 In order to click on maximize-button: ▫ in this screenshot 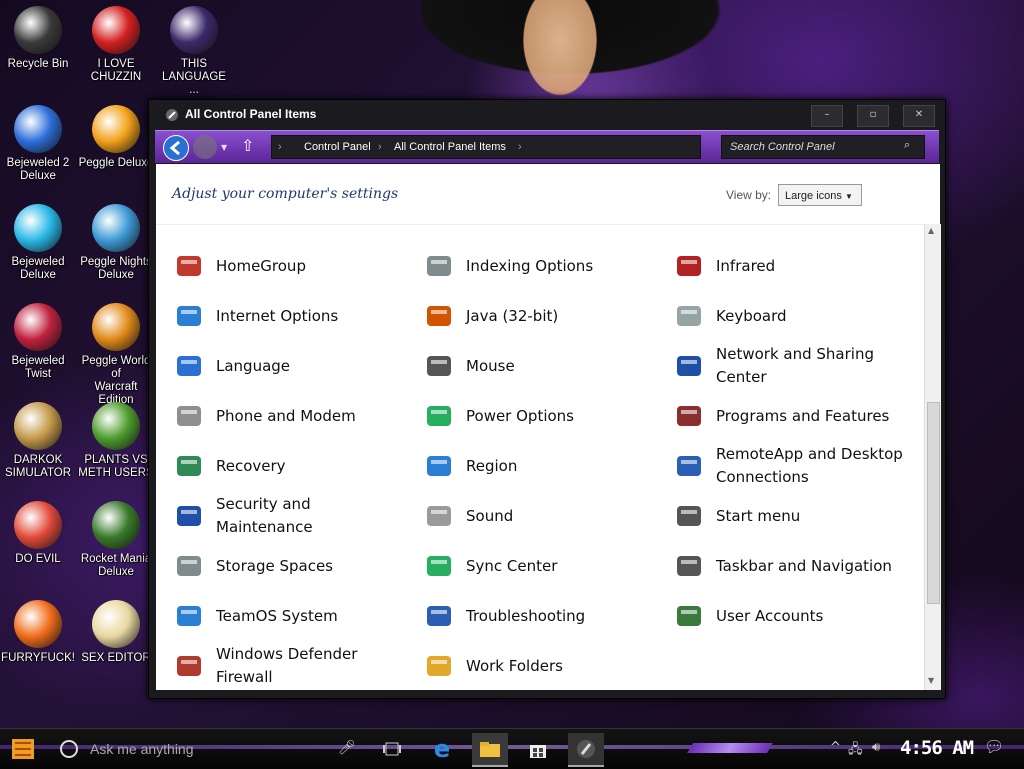, I will do `click(873, 116)`.